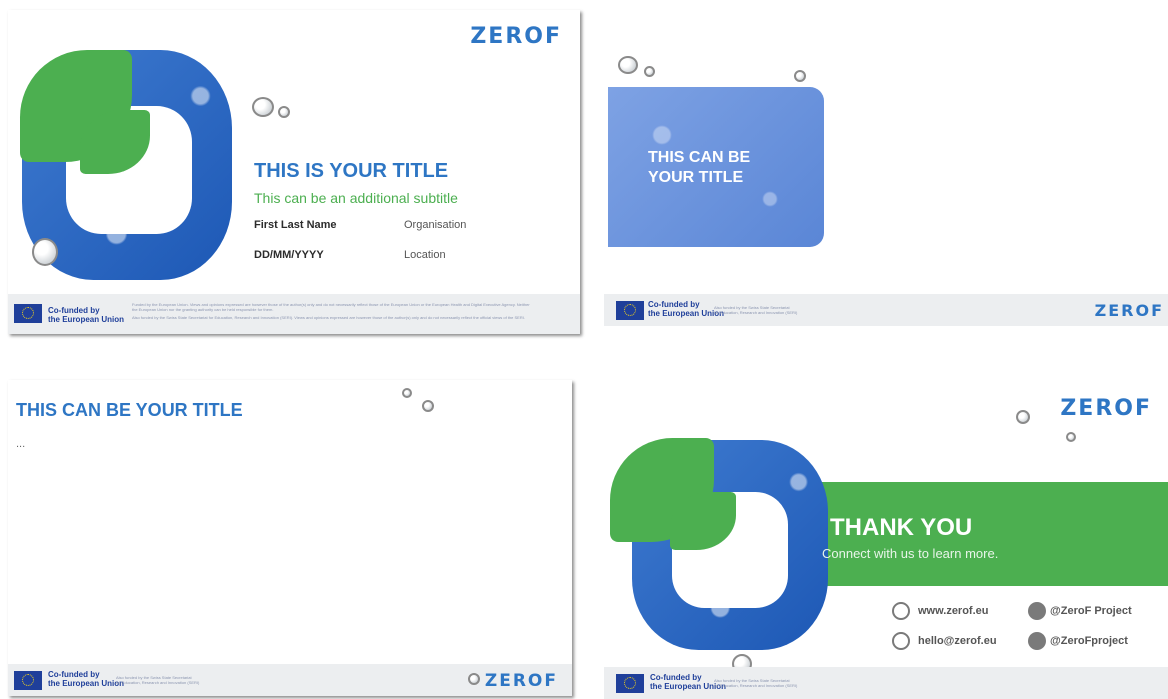 This screenshot has width=1168, height=699. What do you see at coordinates (129, 410) in the screenshot?
I see `content-title: THIS CAN BE YOUR TITLE` at bounding box center [129, 410].